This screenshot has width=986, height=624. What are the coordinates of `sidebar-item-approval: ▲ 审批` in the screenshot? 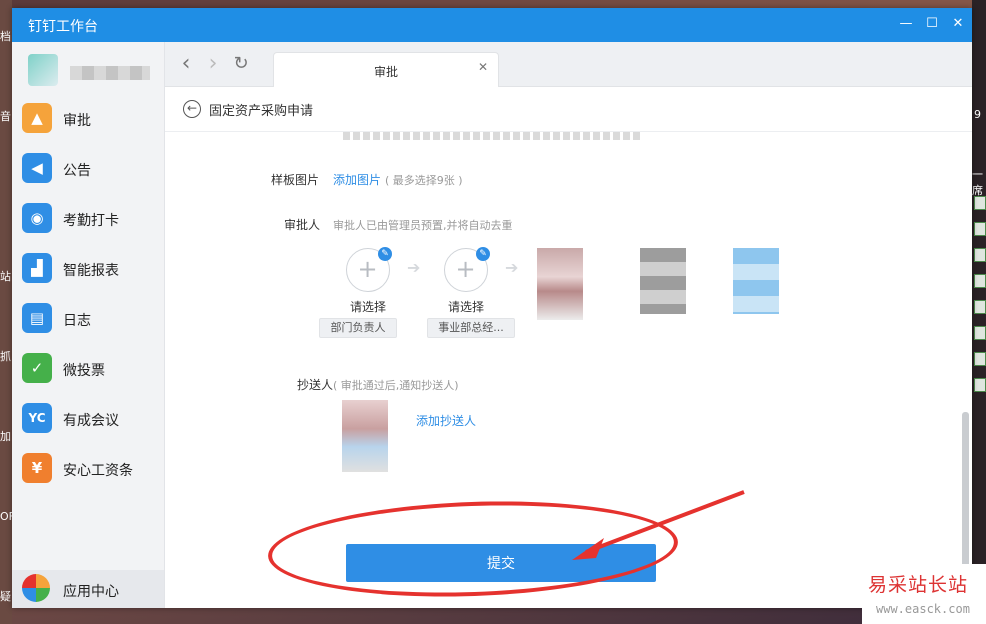 It's located at (88, 119).